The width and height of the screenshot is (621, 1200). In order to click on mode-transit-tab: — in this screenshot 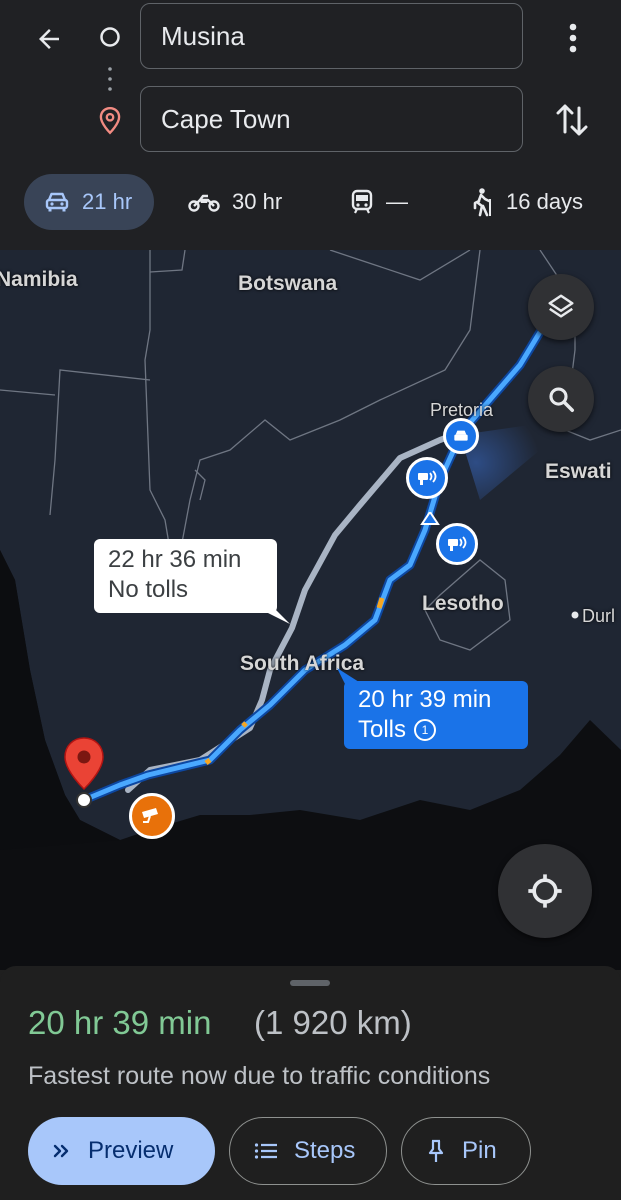, I will do `click(379, 202)`.